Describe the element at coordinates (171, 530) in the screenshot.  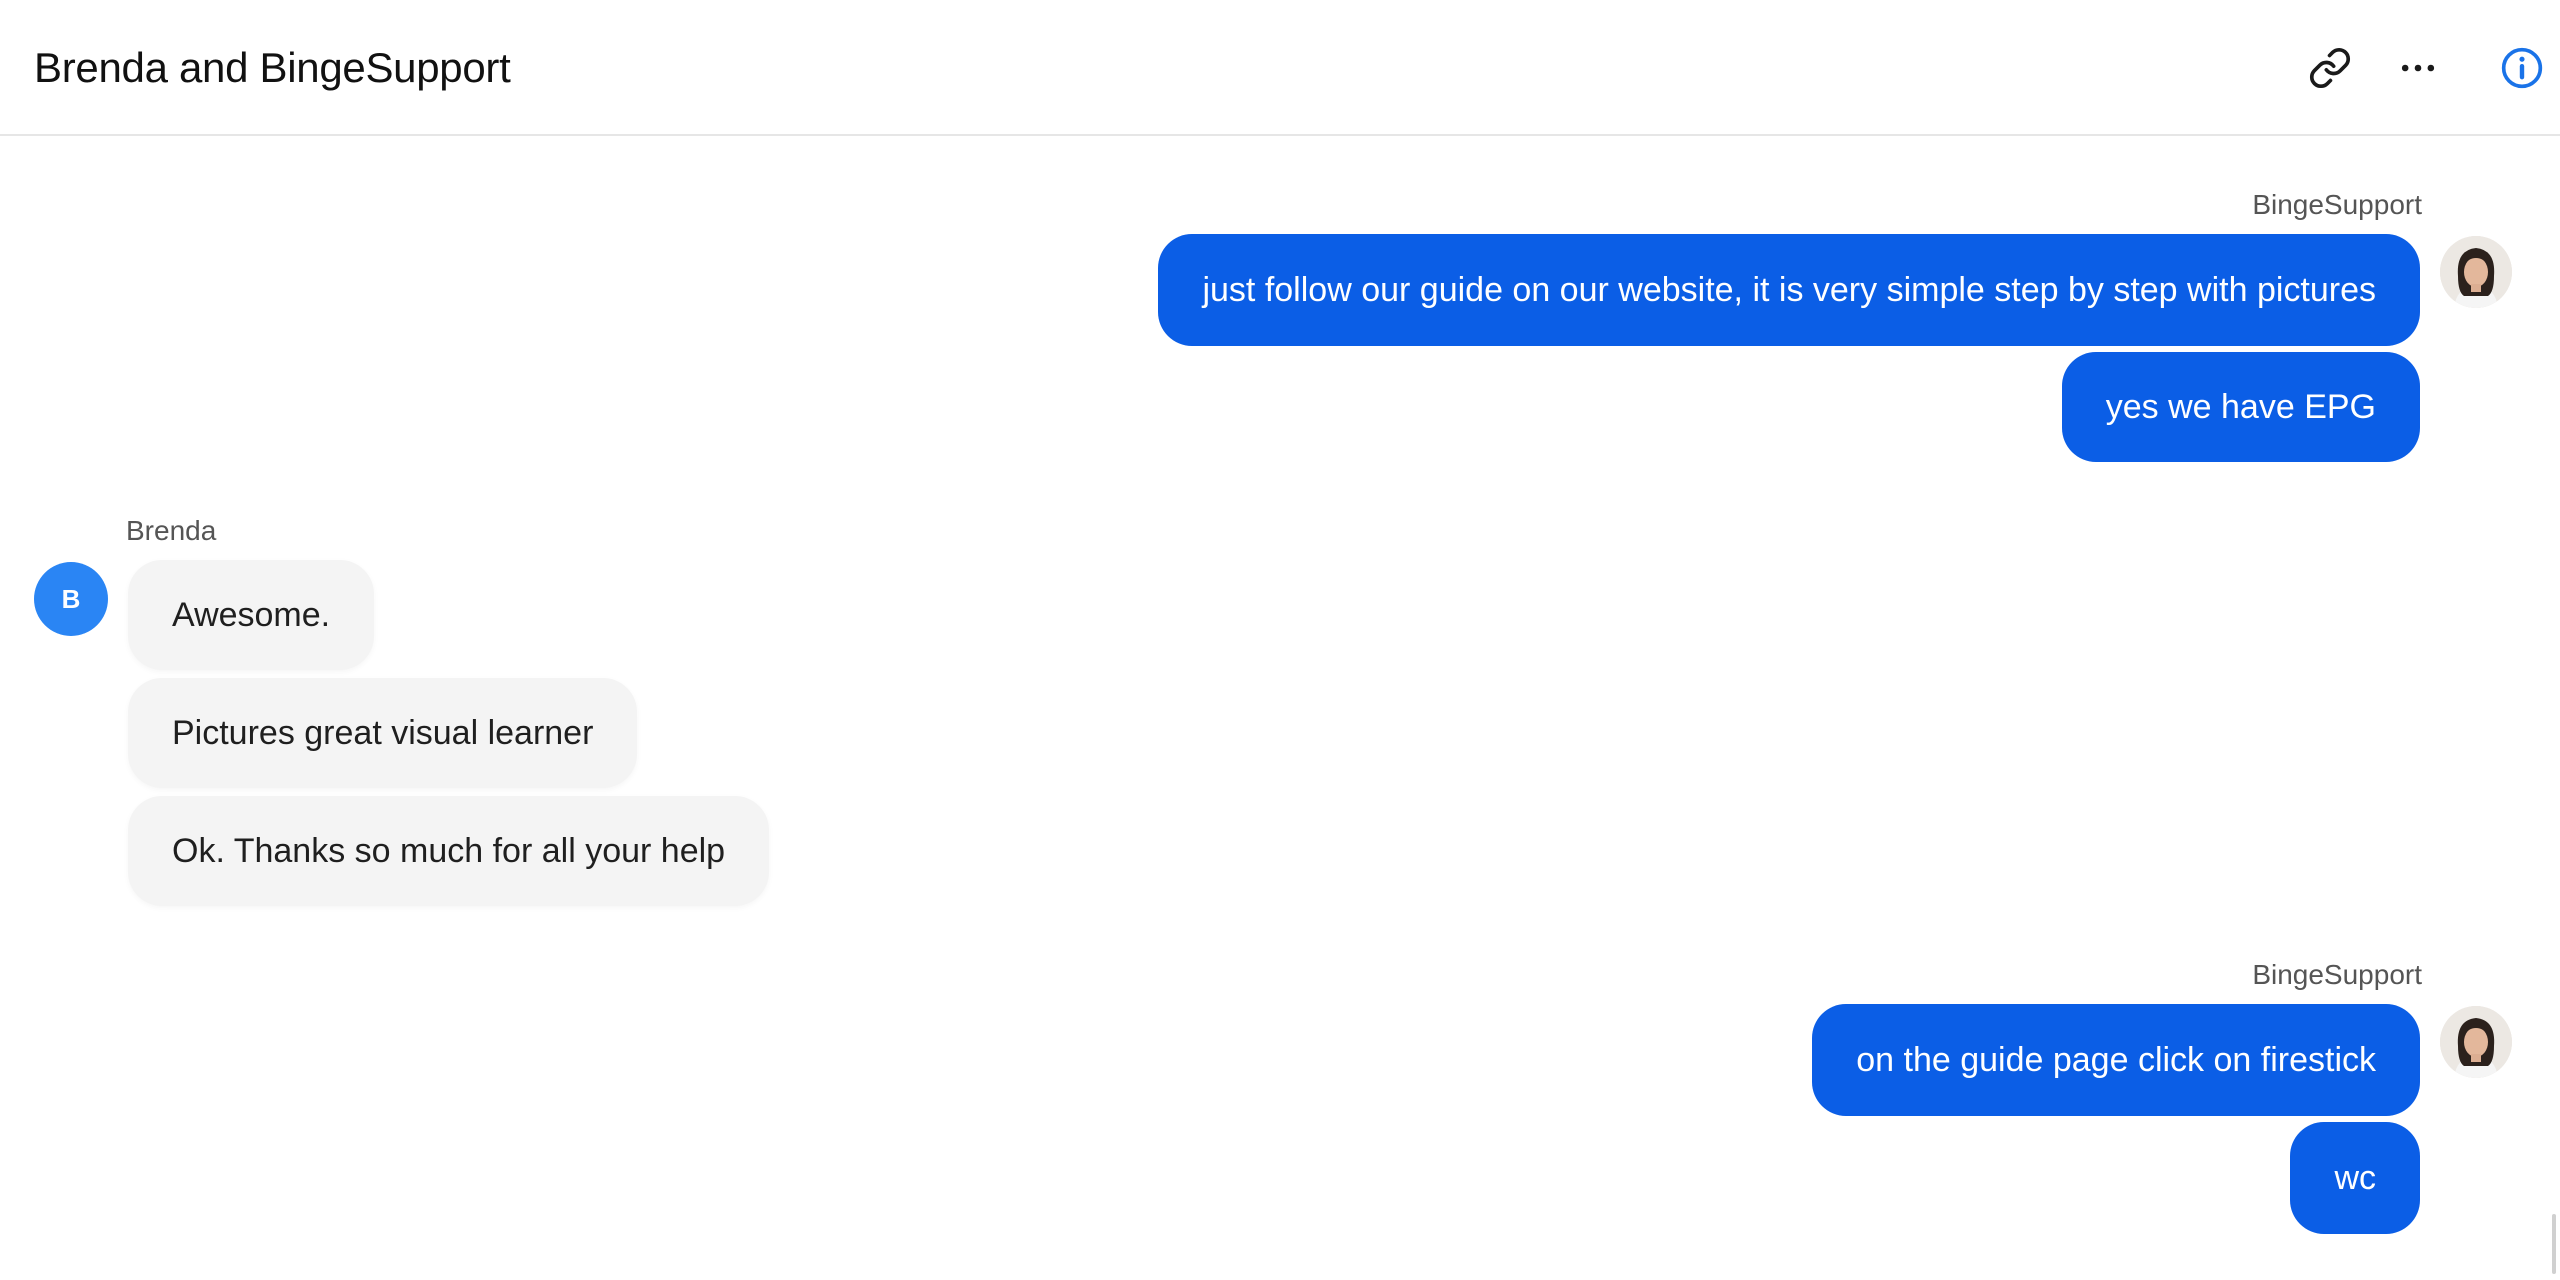
I see `sender-name-brenda: Brenda` at that location.